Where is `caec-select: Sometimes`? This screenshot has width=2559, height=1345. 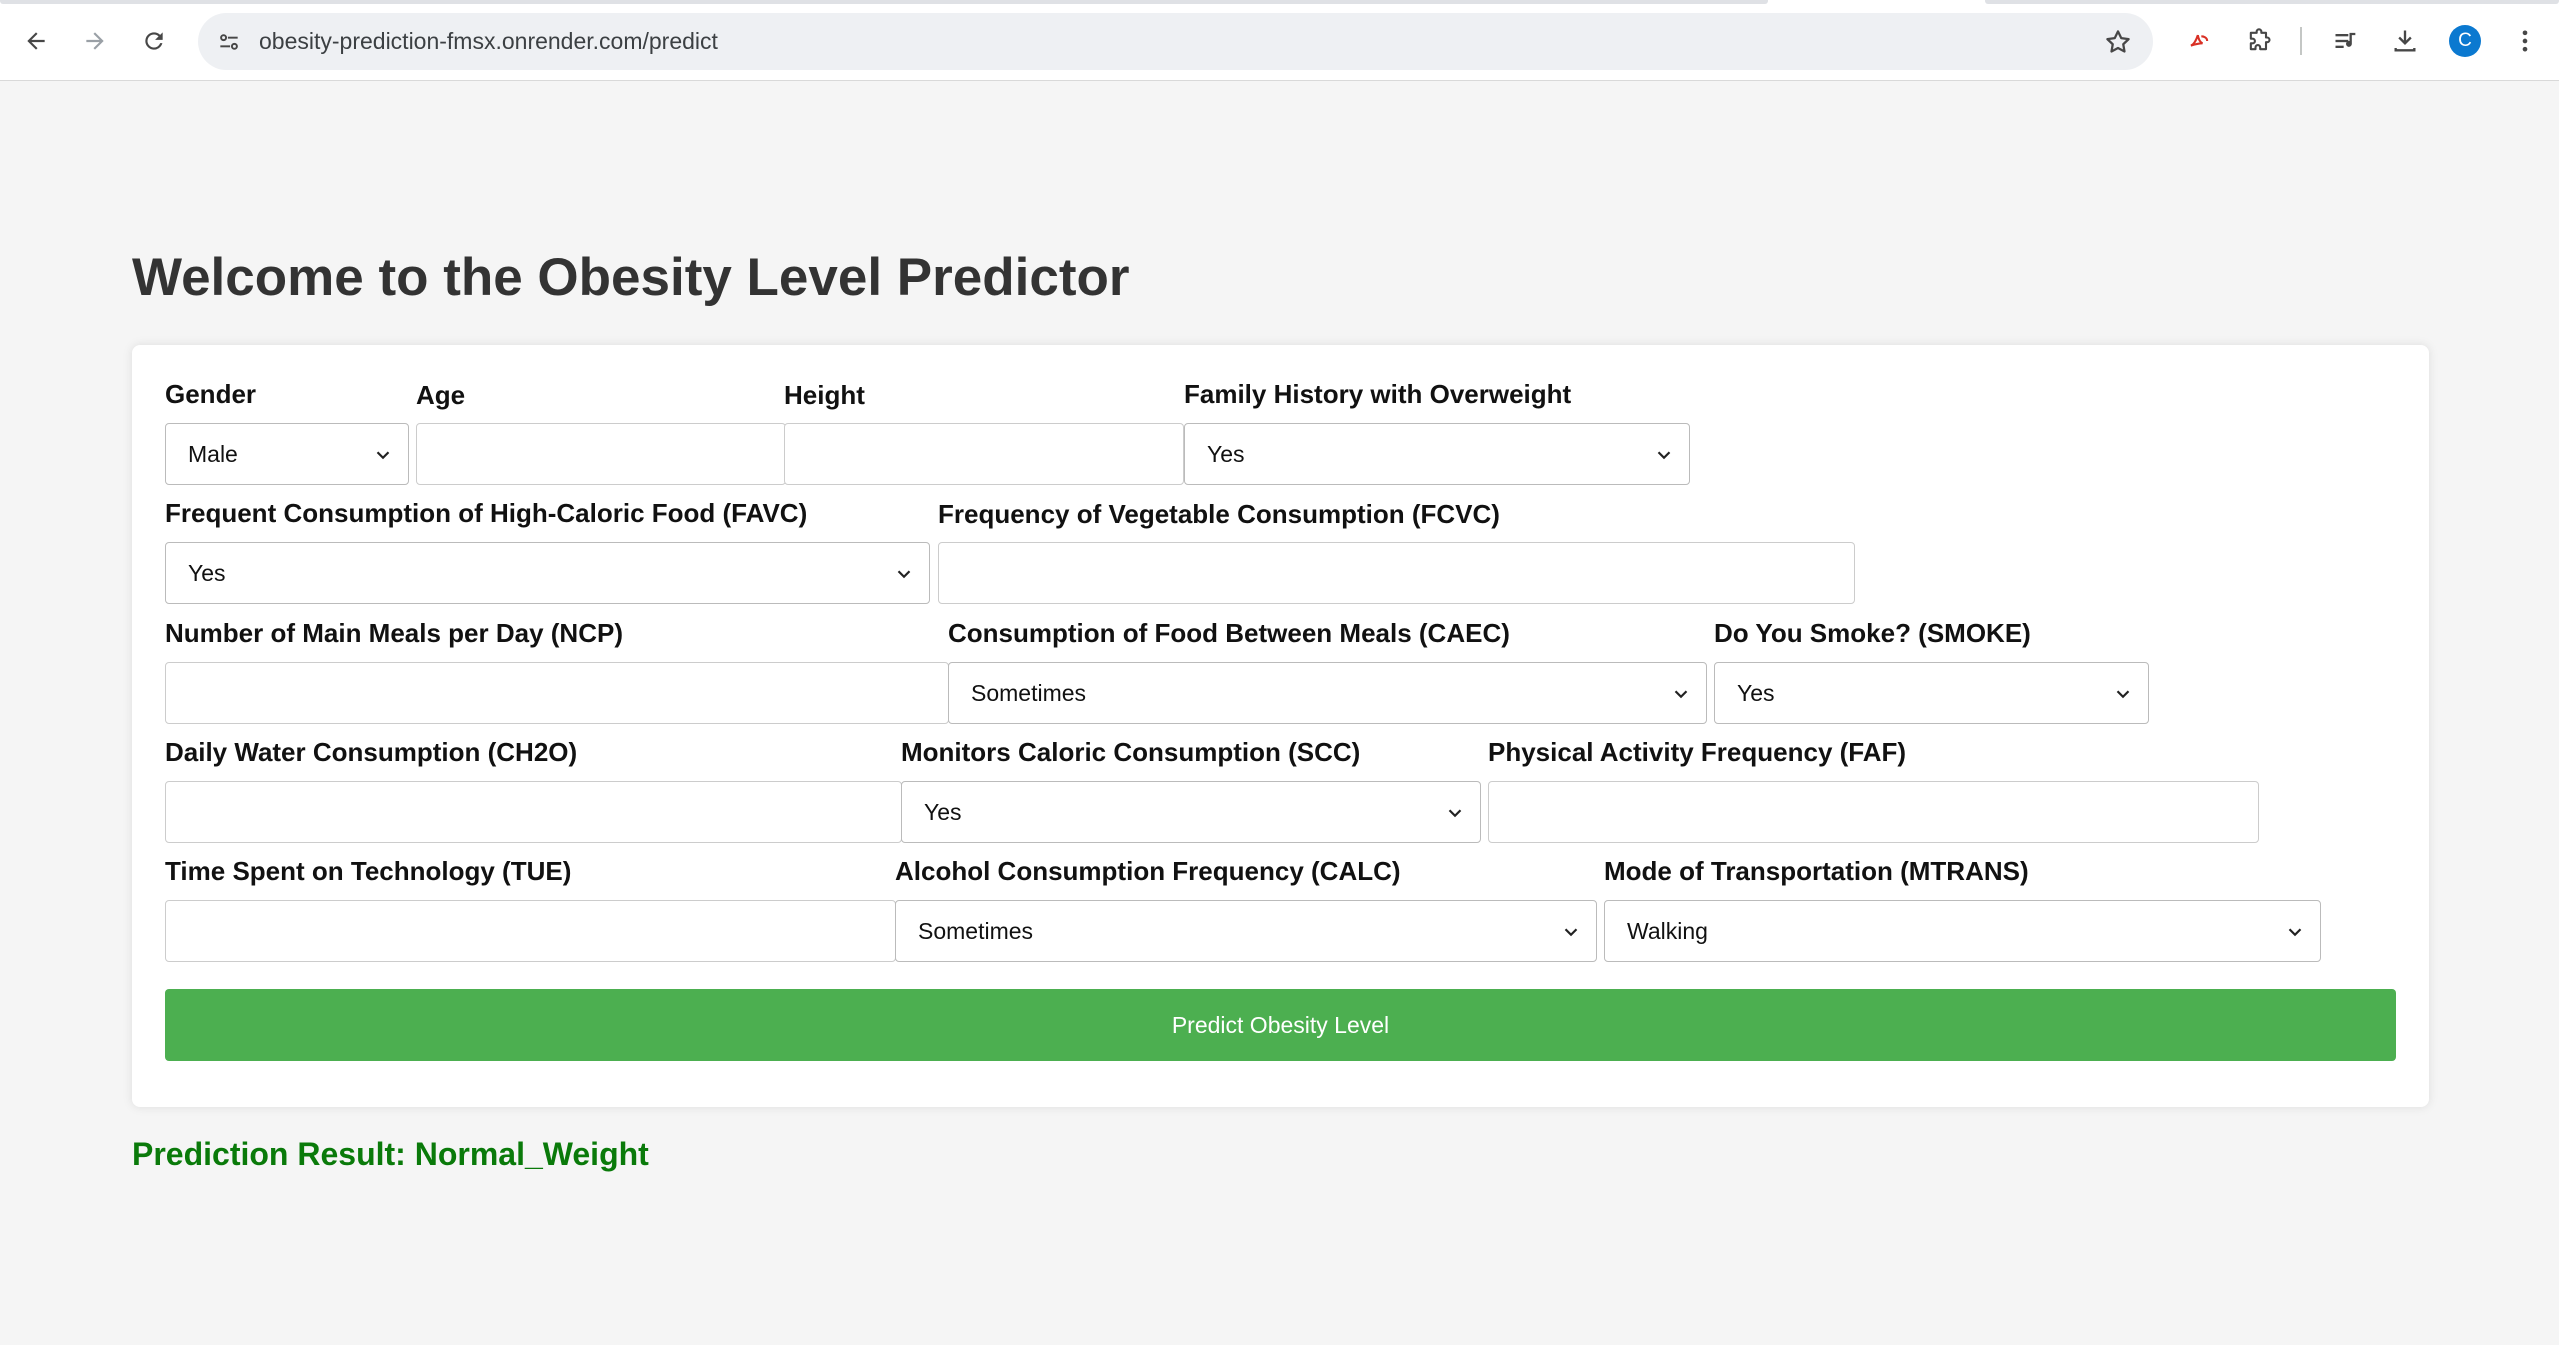 caec-select: Sometimes is located at coordinates (1327, 693).